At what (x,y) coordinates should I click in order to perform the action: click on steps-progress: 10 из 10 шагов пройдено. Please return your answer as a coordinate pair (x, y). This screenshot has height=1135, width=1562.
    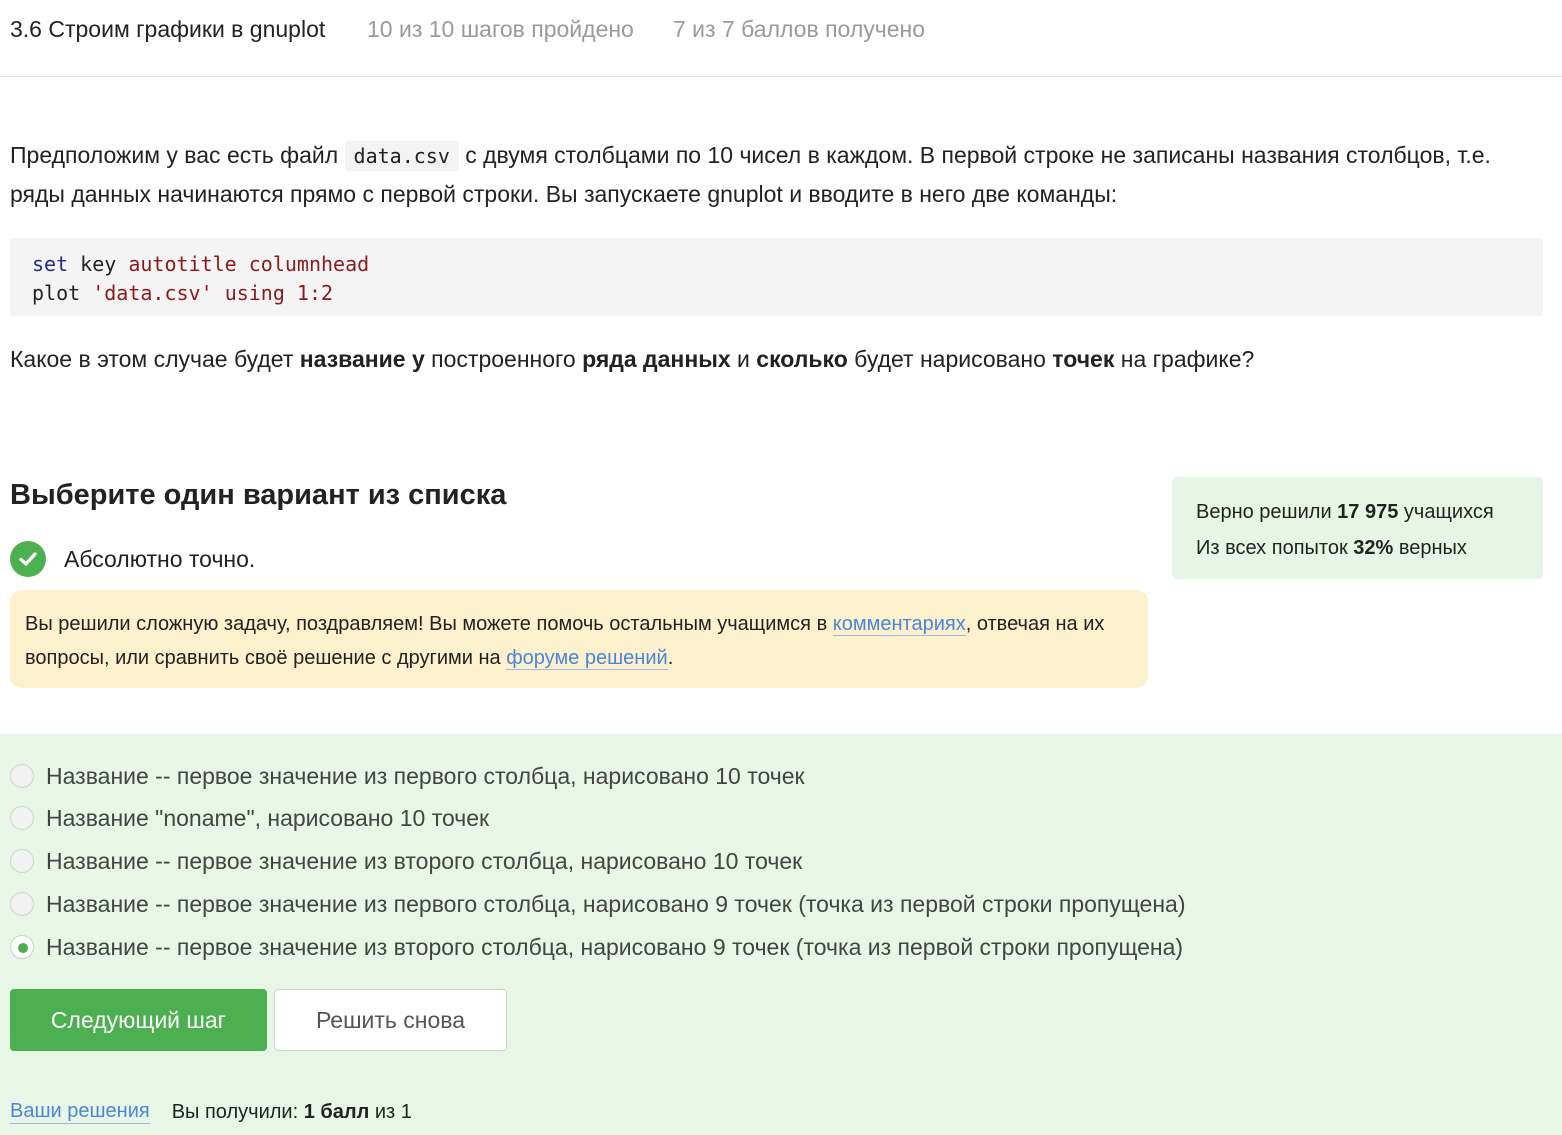
    Looking at the image, I should click on (500, 29).